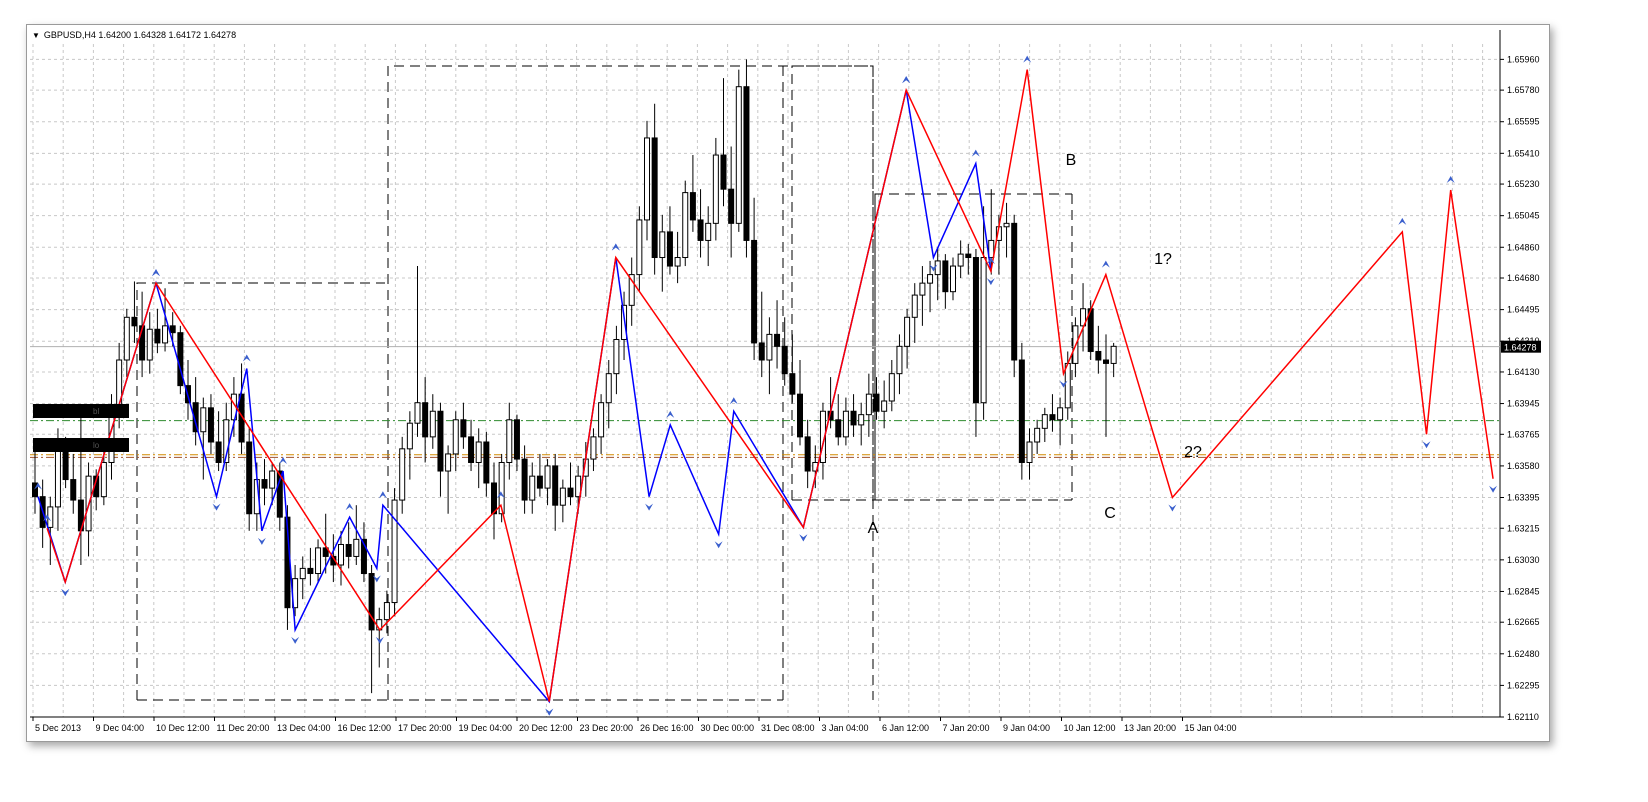 This screenshot has width=1648, height=802. What do you see at coordinates (845, 728) in the screenshot?
I see `x-tick-label: 3 Jan 04:00` at bounding box center [845, 728].